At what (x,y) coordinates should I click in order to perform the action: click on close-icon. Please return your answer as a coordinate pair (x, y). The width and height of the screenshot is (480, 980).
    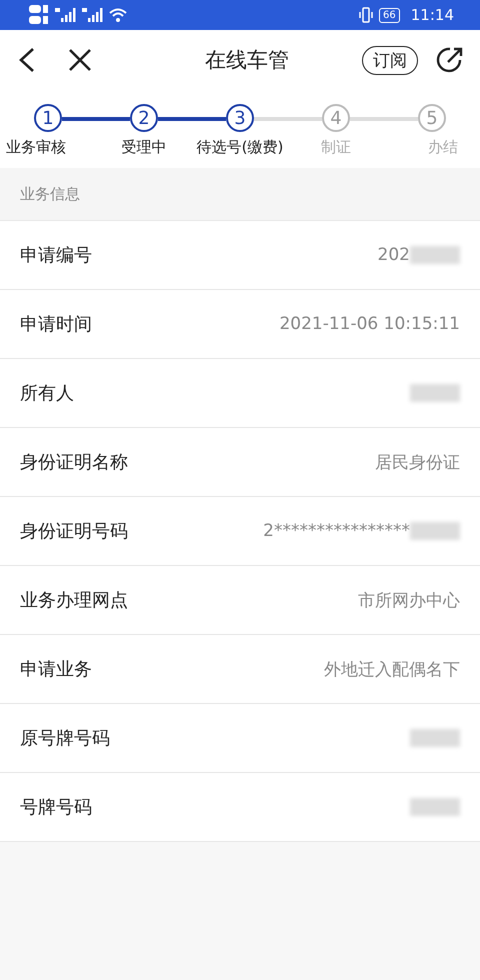
    Looking at the image, I should click on (80, 60).